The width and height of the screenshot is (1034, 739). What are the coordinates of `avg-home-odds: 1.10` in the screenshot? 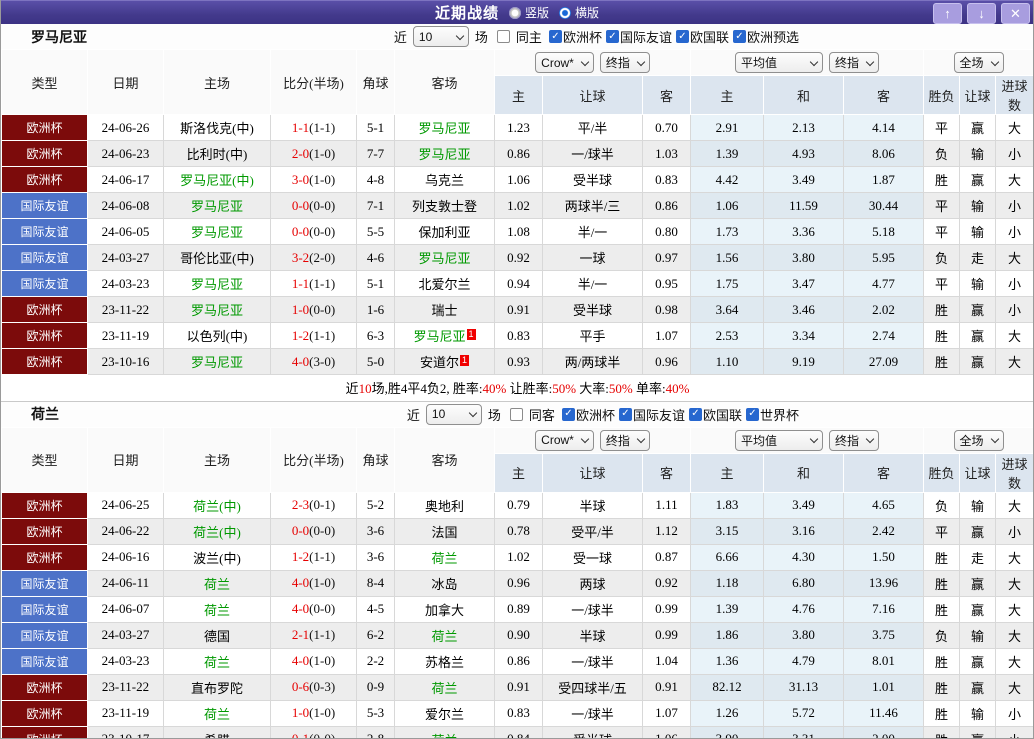 It's located at (727, 361).